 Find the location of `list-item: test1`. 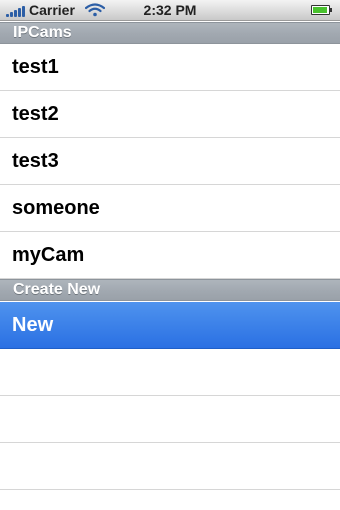

list-item: test1 is located at coordinates (170, 67).